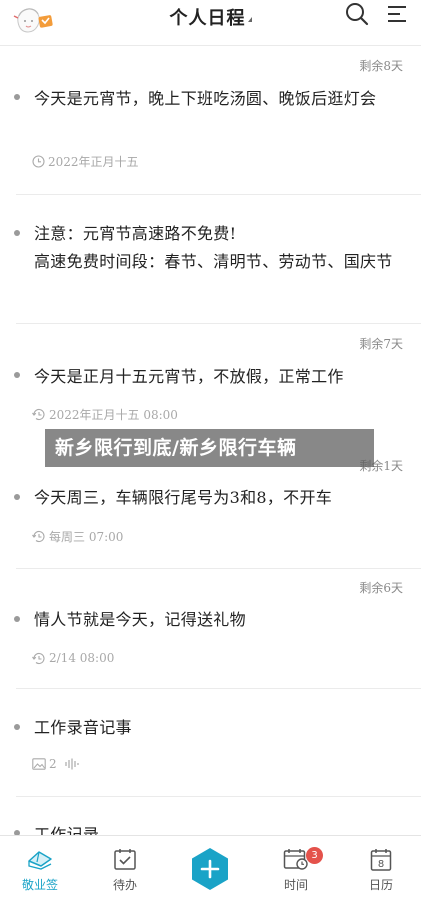 This screenshot has width=421, height=897. Describe the element at coordinates (39, 885) in the screenshot. I see `tab-label: 敬业签` at that location.